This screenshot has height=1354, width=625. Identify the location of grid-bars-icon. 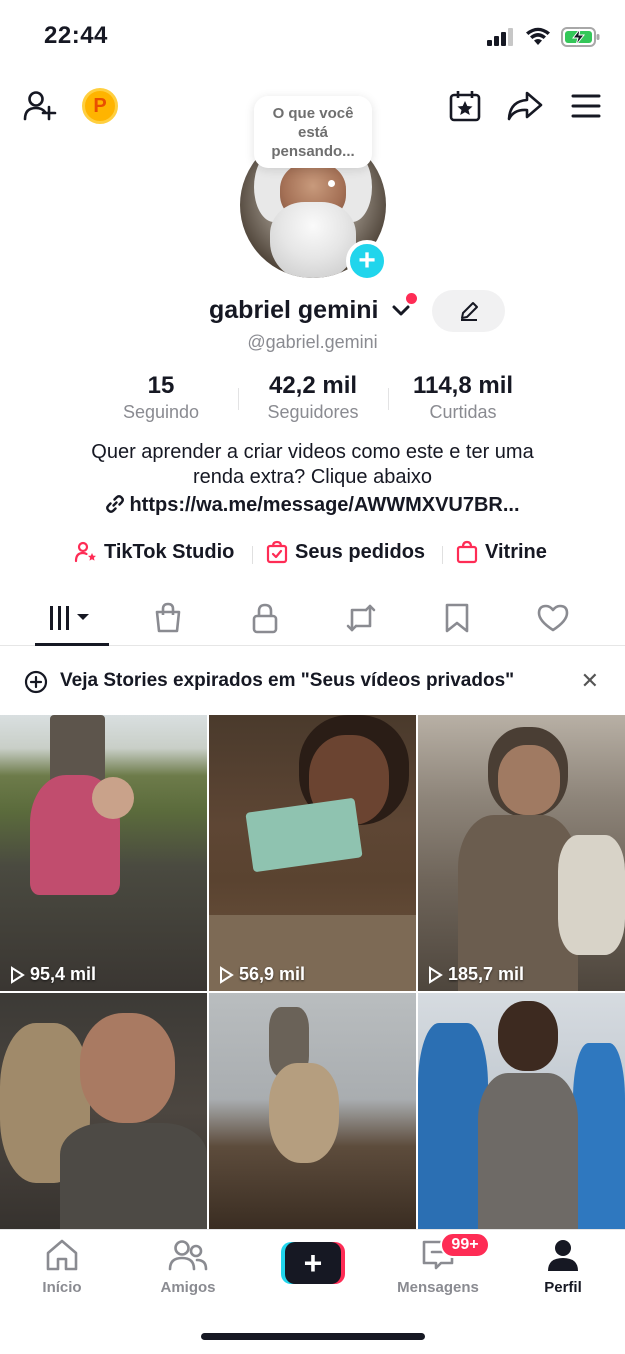
(69, 618).